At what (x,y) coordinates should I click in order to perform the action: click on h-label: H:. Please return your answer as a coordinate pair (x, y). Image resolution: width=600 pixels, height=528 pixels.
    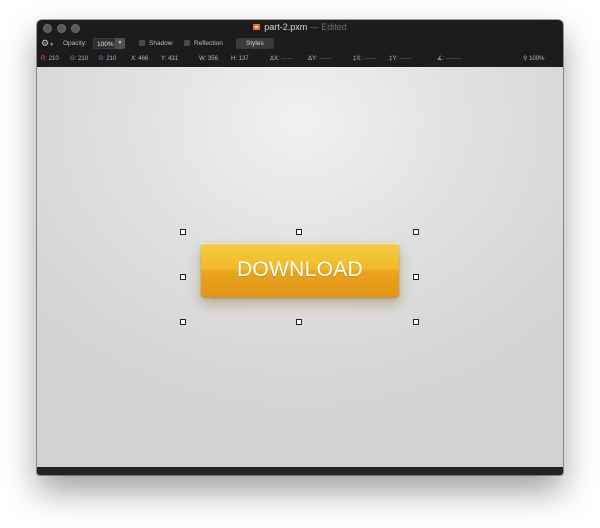
    Looking at the image, I should click on (234, 59).